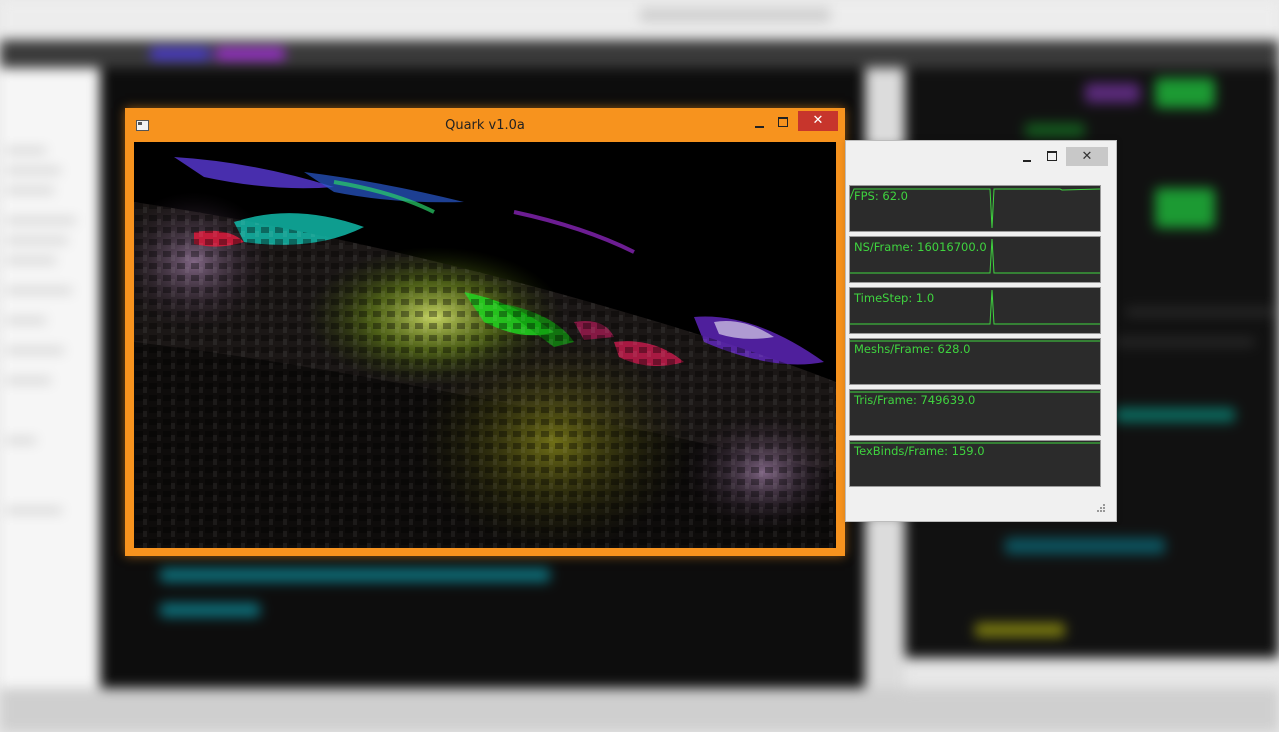  Describe the element at coordinates (975, 208) in the screenshot. I see `fps-graph: FPS: 62.0` at that location.